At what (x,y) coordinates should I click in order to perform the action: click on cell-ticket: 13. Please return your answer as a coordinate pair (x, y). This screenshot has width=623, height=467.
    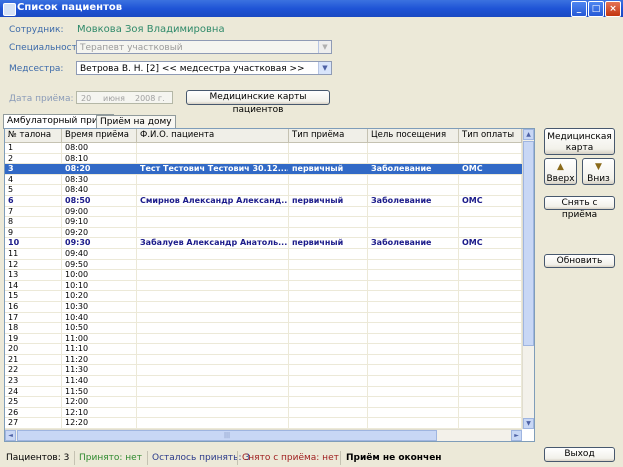
    Looking at the image, I should click on (33, 275).